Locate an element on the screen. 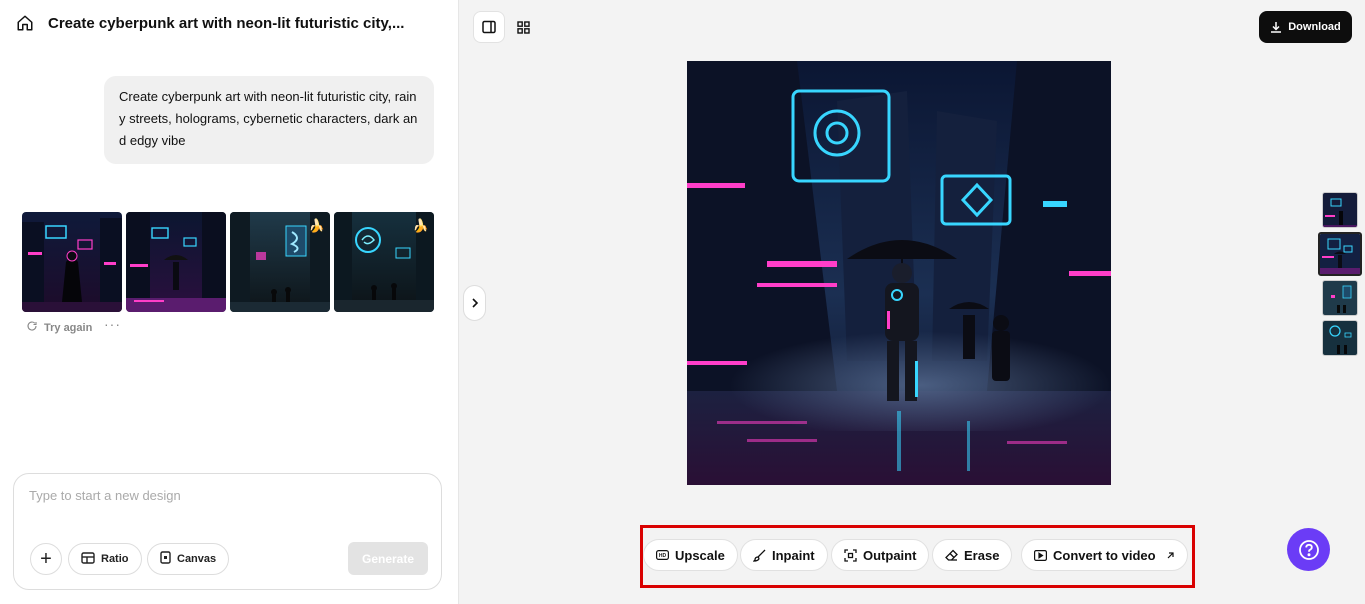  chevron-right-icon is located at coordinates (474, 303).